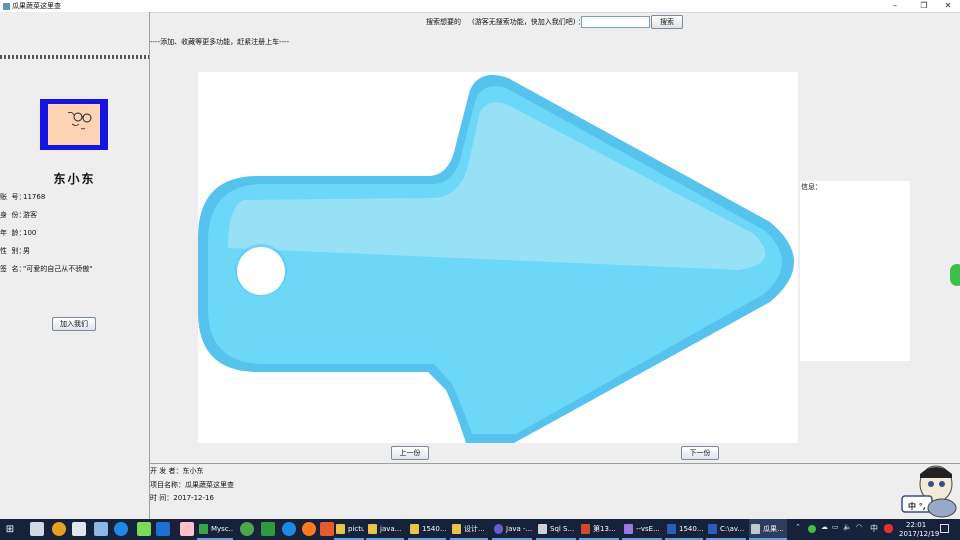  Describe the element at coordinates (163, 529) in the screenshot. I see `teamviewer-icon` at that location.